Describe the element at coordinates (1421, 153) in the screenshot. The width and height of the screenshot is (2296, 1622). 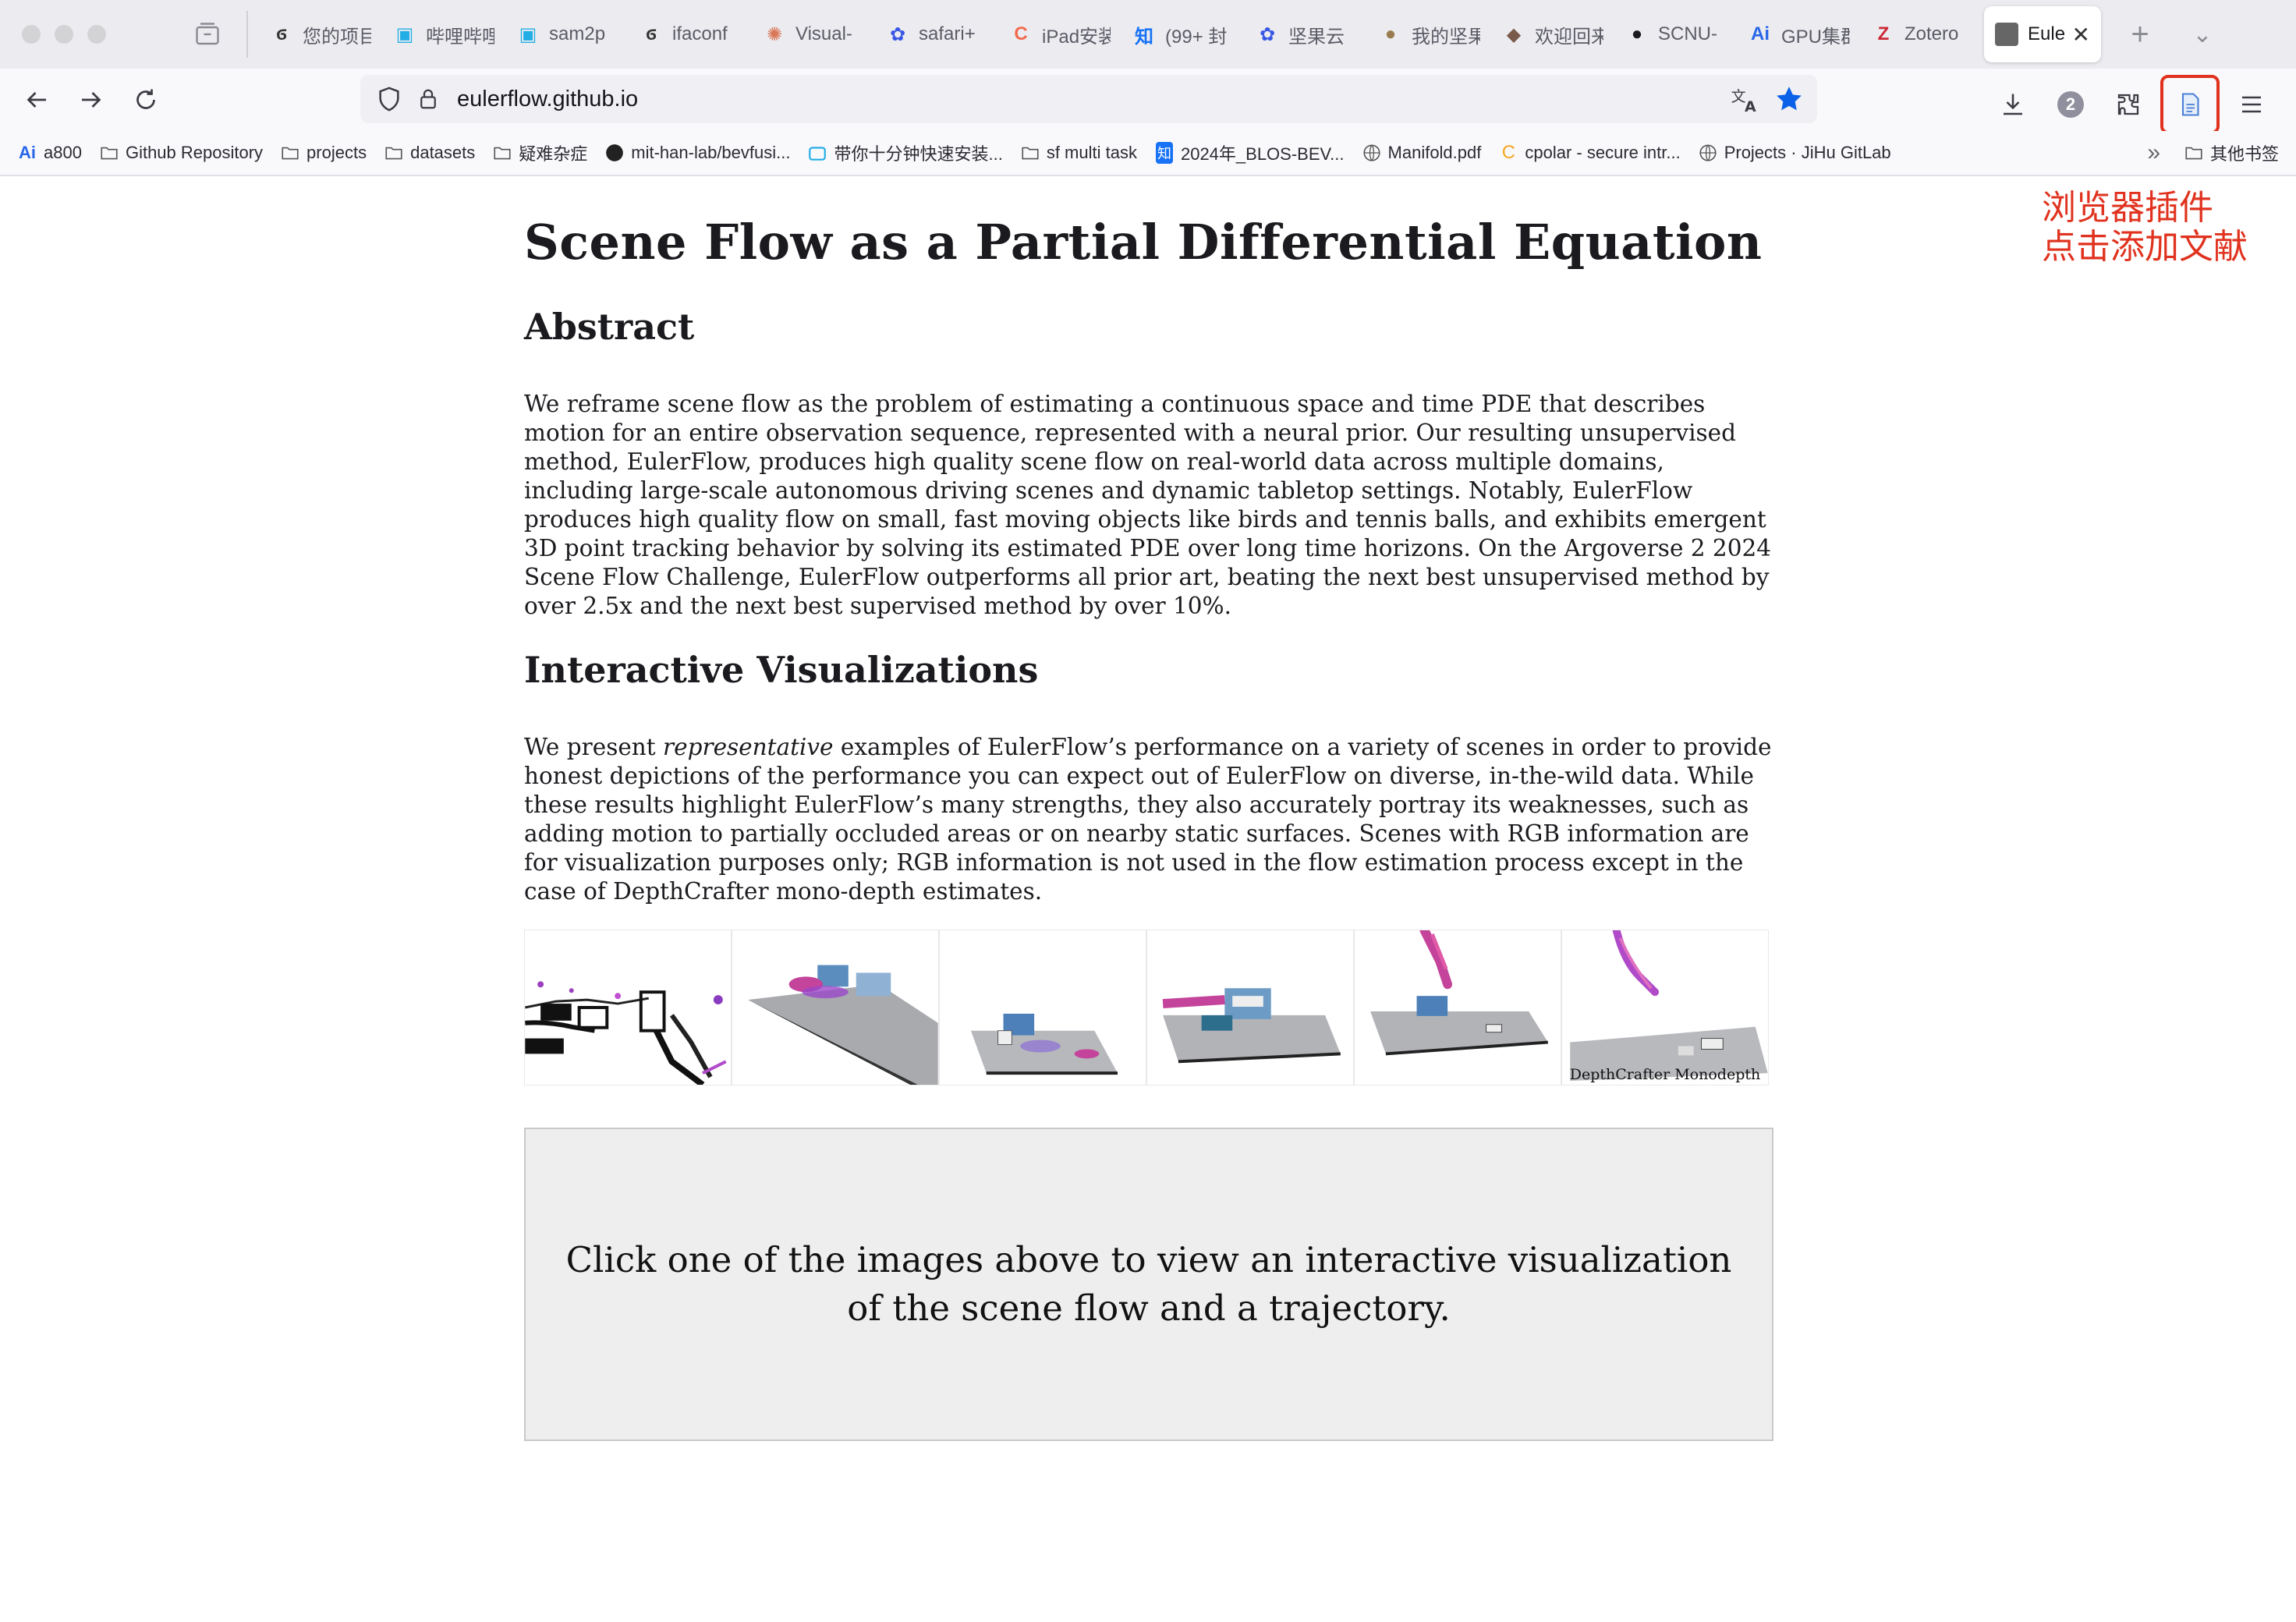
I see `bookmark-item-9: Manifold.pdf` at that location.